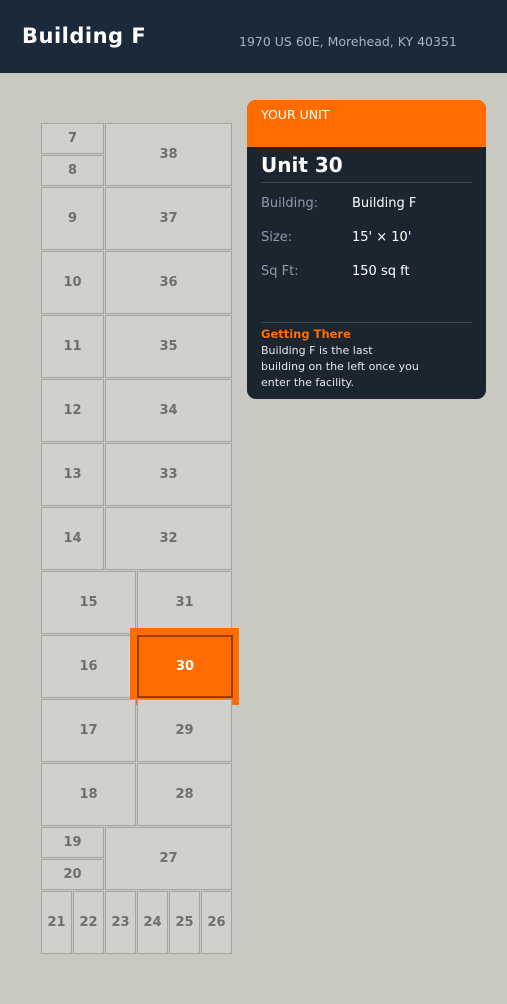  I want to click on unit-22: 22, so click(88, 922).